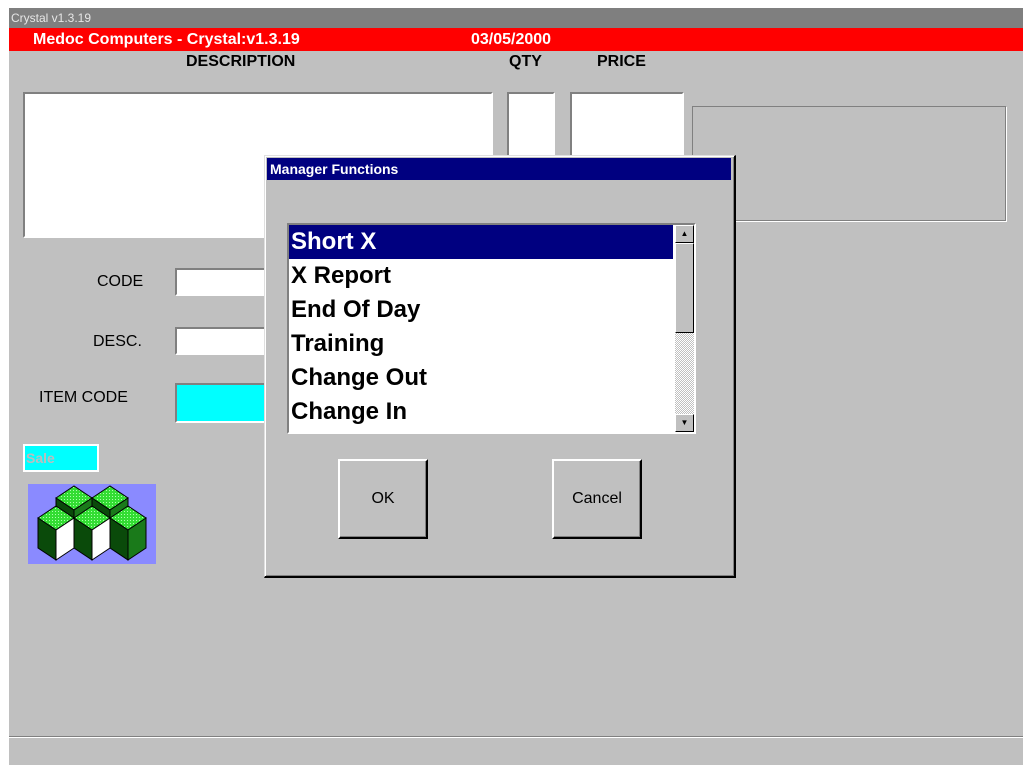  I want to click on scroll-down-button: ▼, so click(684, 423).